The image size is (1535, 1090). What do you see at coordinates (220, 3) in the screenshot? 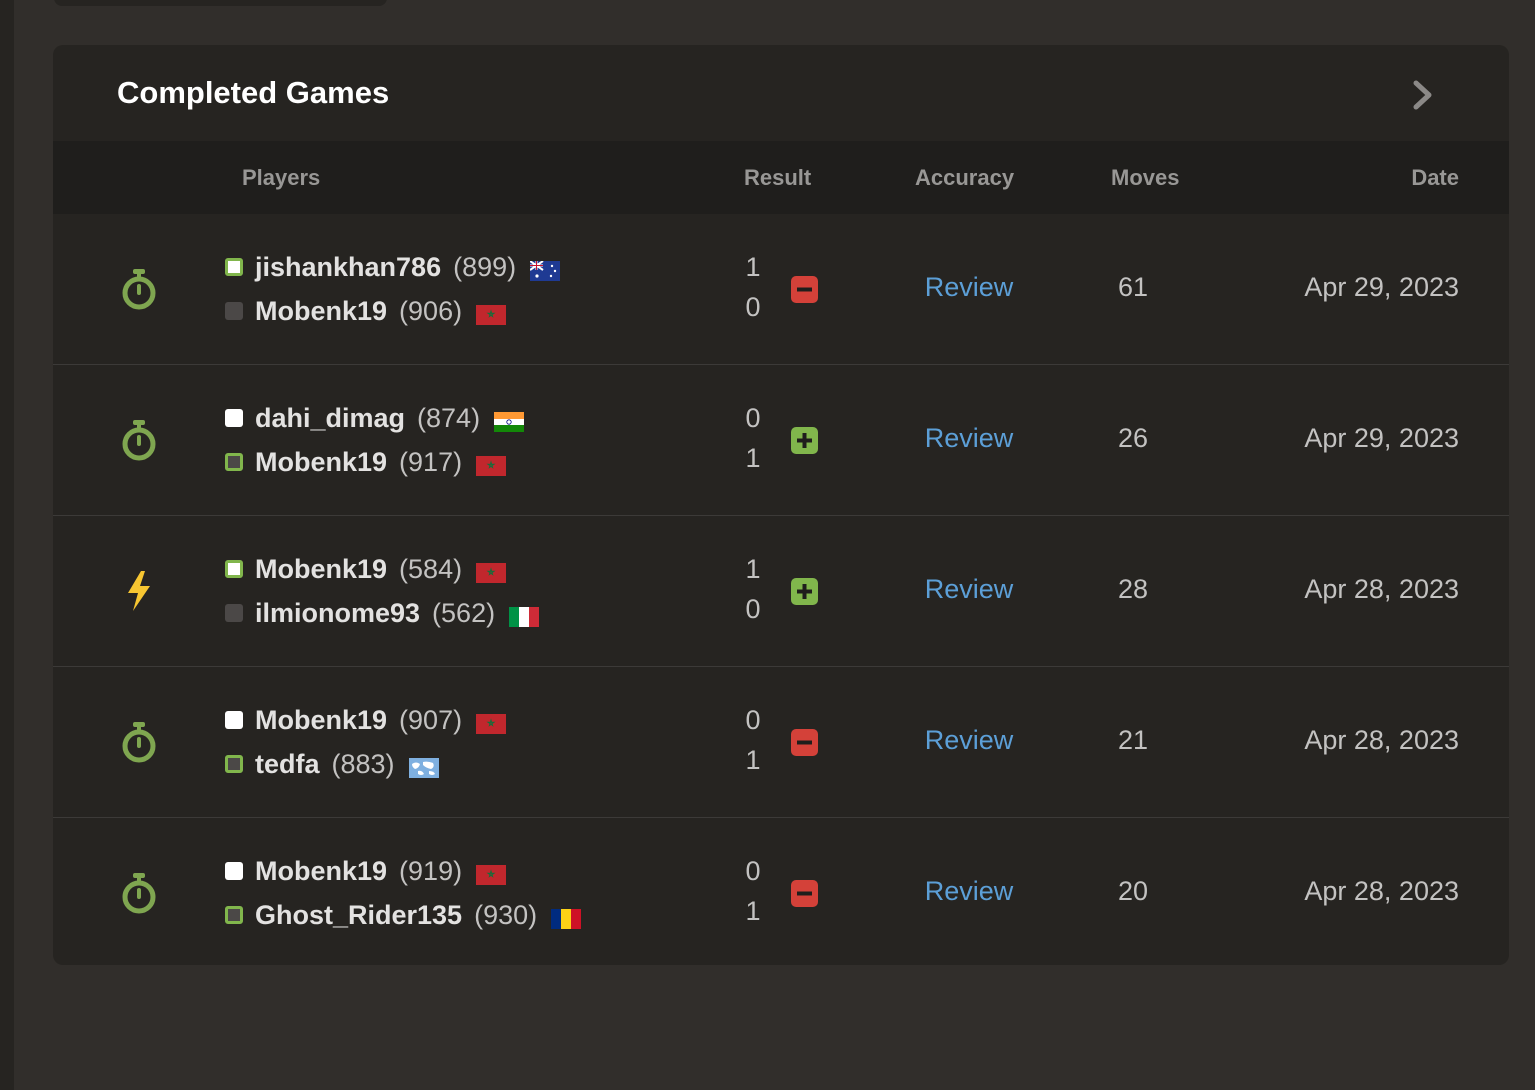
I see `previous-panel-edge` at bounding box center [220, 3].